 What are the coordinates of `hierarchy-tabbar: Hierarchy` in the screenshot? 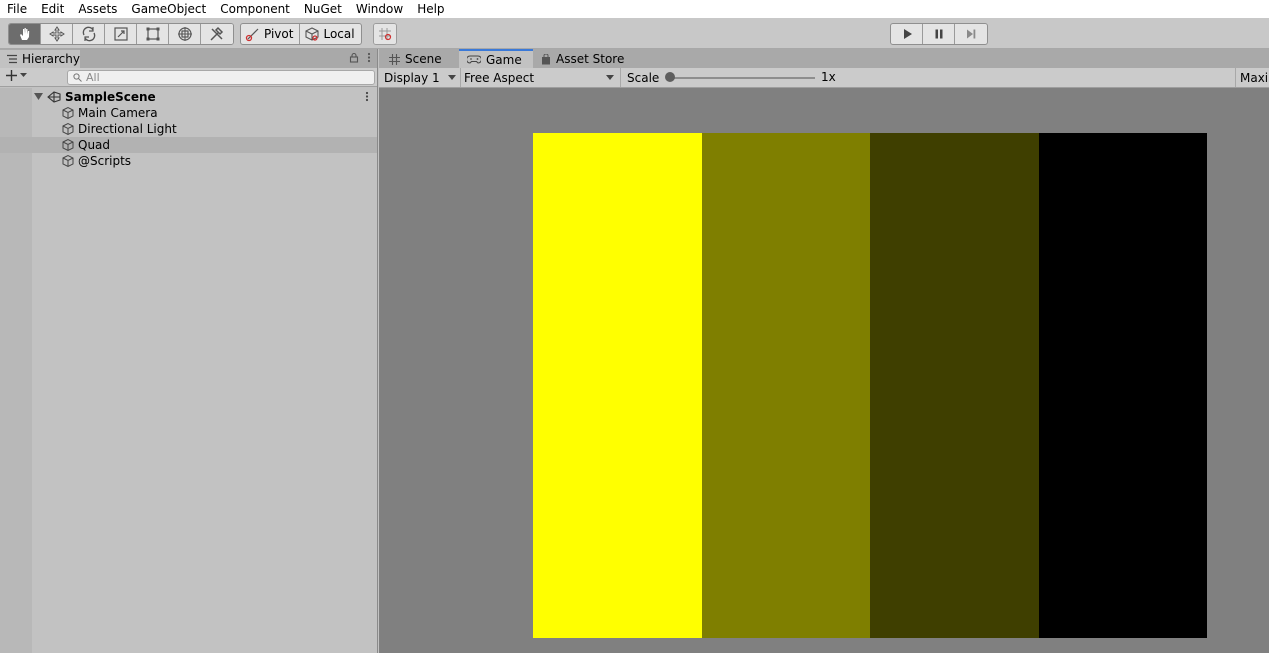 It's located at (188, 58).